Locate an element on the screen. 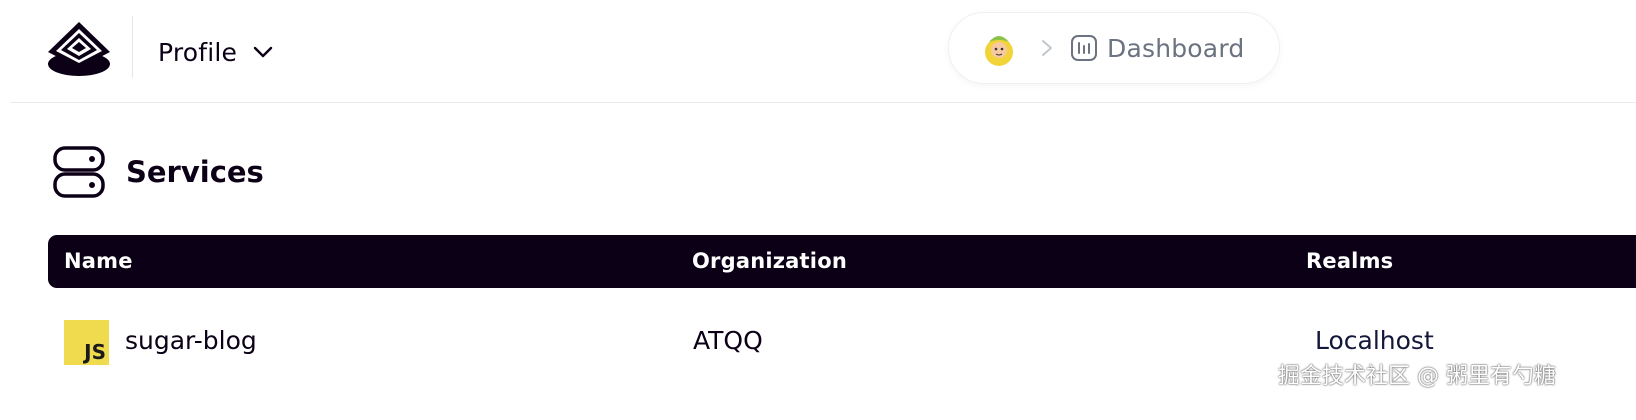 This screenshot has height=420, width=1636. services-section-header: Services is located at coordinates (158, 172).